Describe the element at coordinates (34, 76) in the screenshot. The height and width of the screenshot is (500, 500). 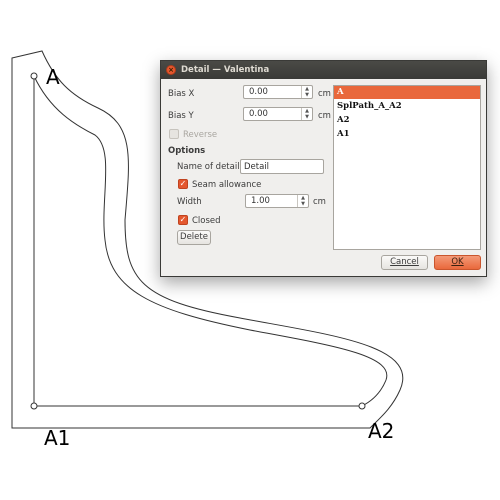
I see `point-a-marker` at that location.